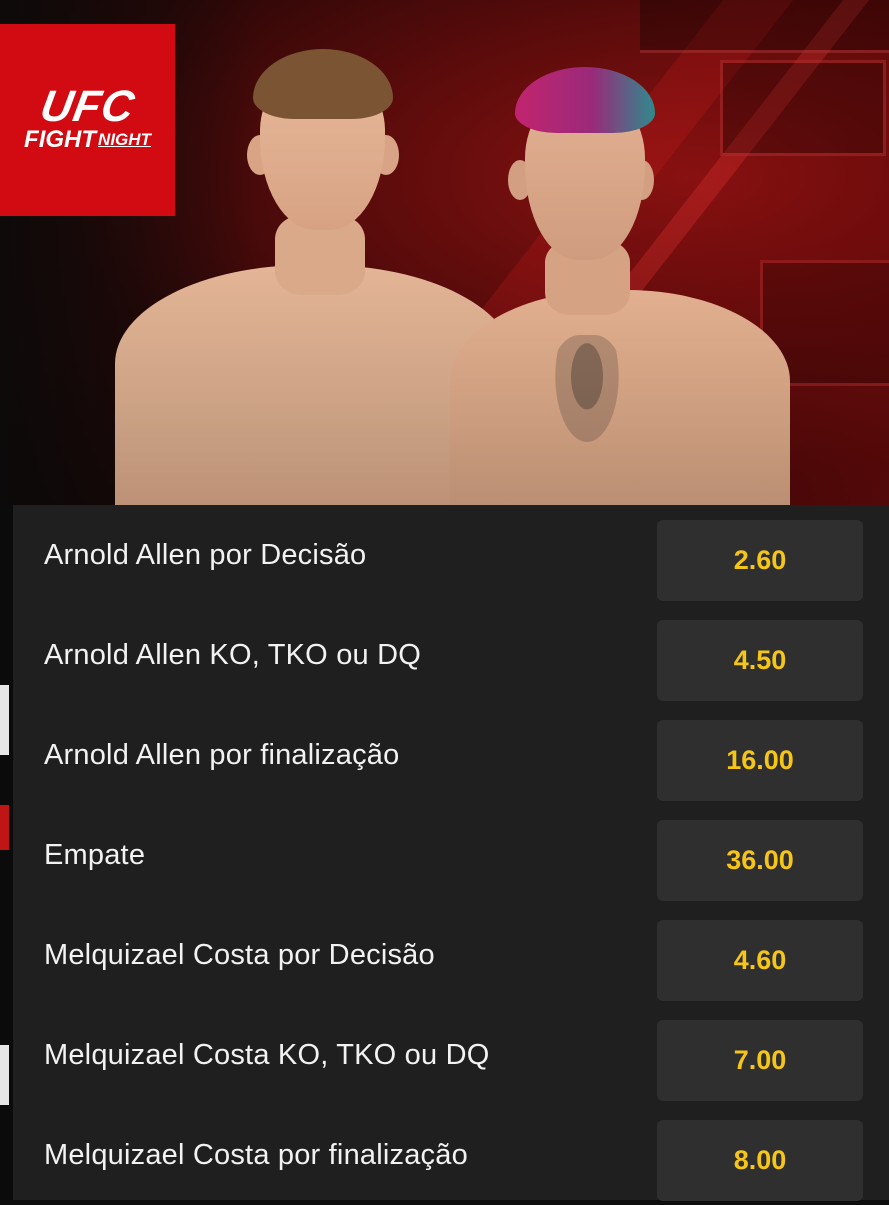 This screenshot has width=889, height=1205. I want to click on chest-tattoo, so click(587, 394).